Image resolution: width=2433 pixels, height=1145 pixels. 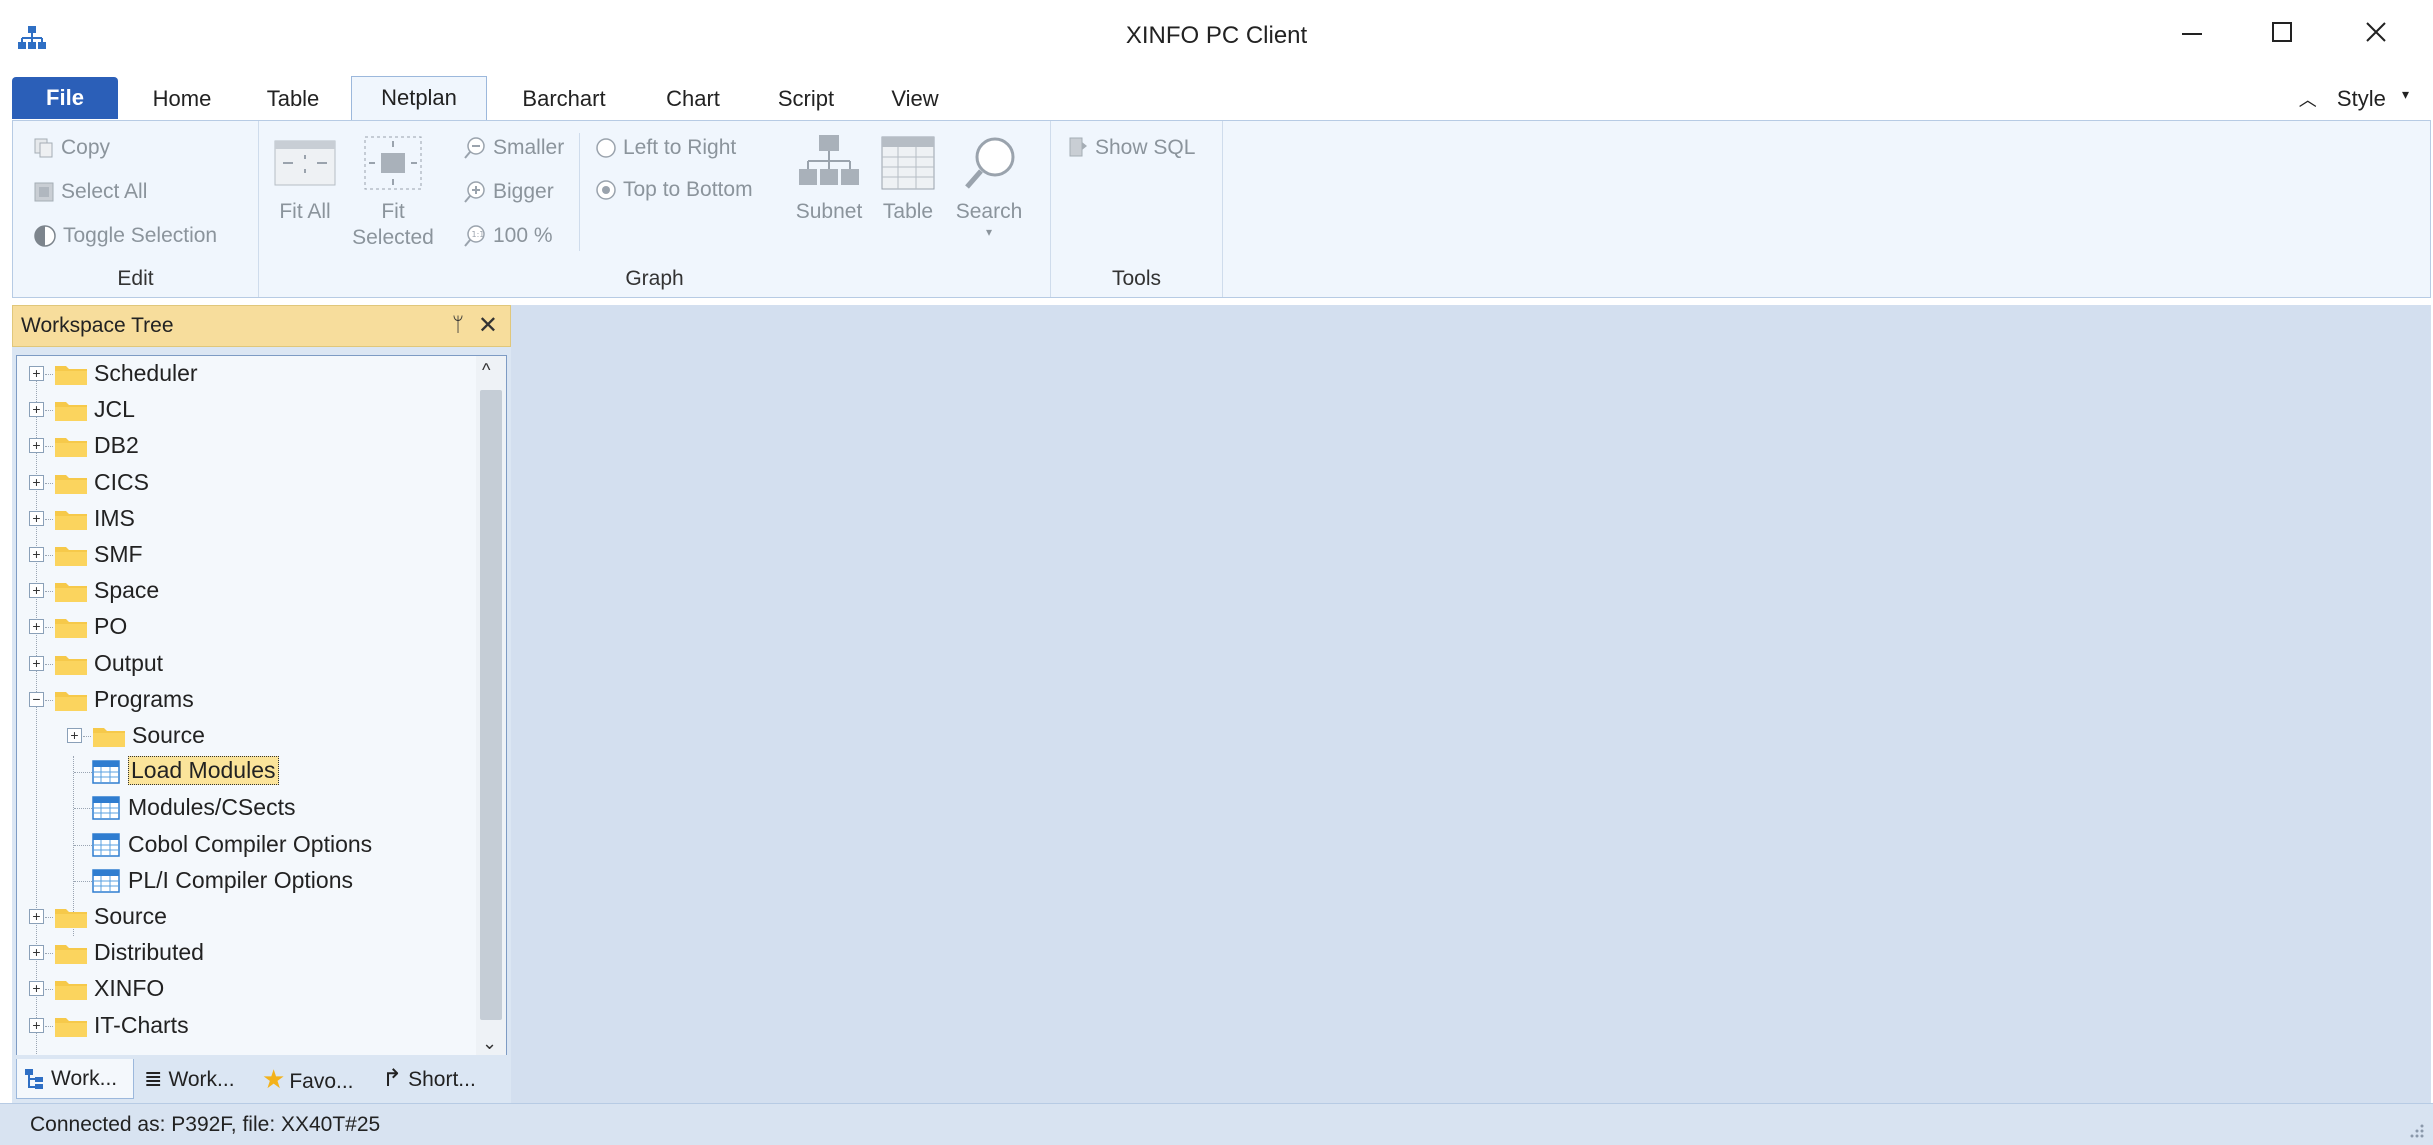 I want to click on left-to-right-radio: Left to Right, so click(x=665, y=148).